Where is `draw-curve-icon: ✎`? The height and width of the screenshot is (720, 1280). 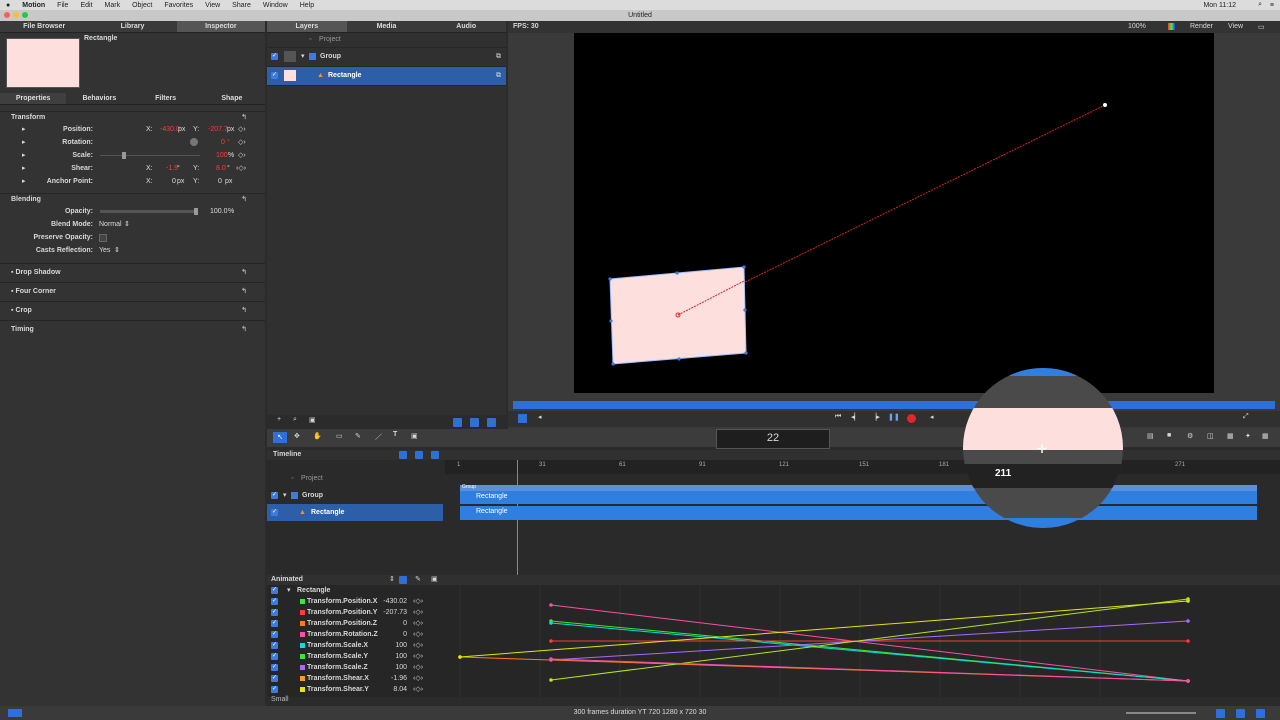 draw-curve-icon: ✎ is located at coordinates (418, 580).